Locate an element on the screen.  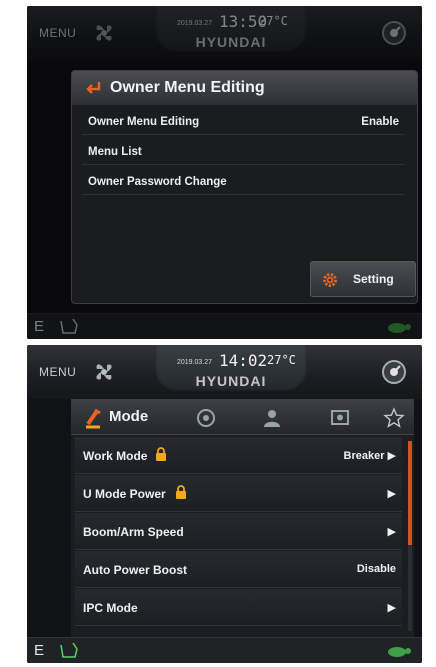
tab-mode-label: Mode is located at coordinates (128, 416).